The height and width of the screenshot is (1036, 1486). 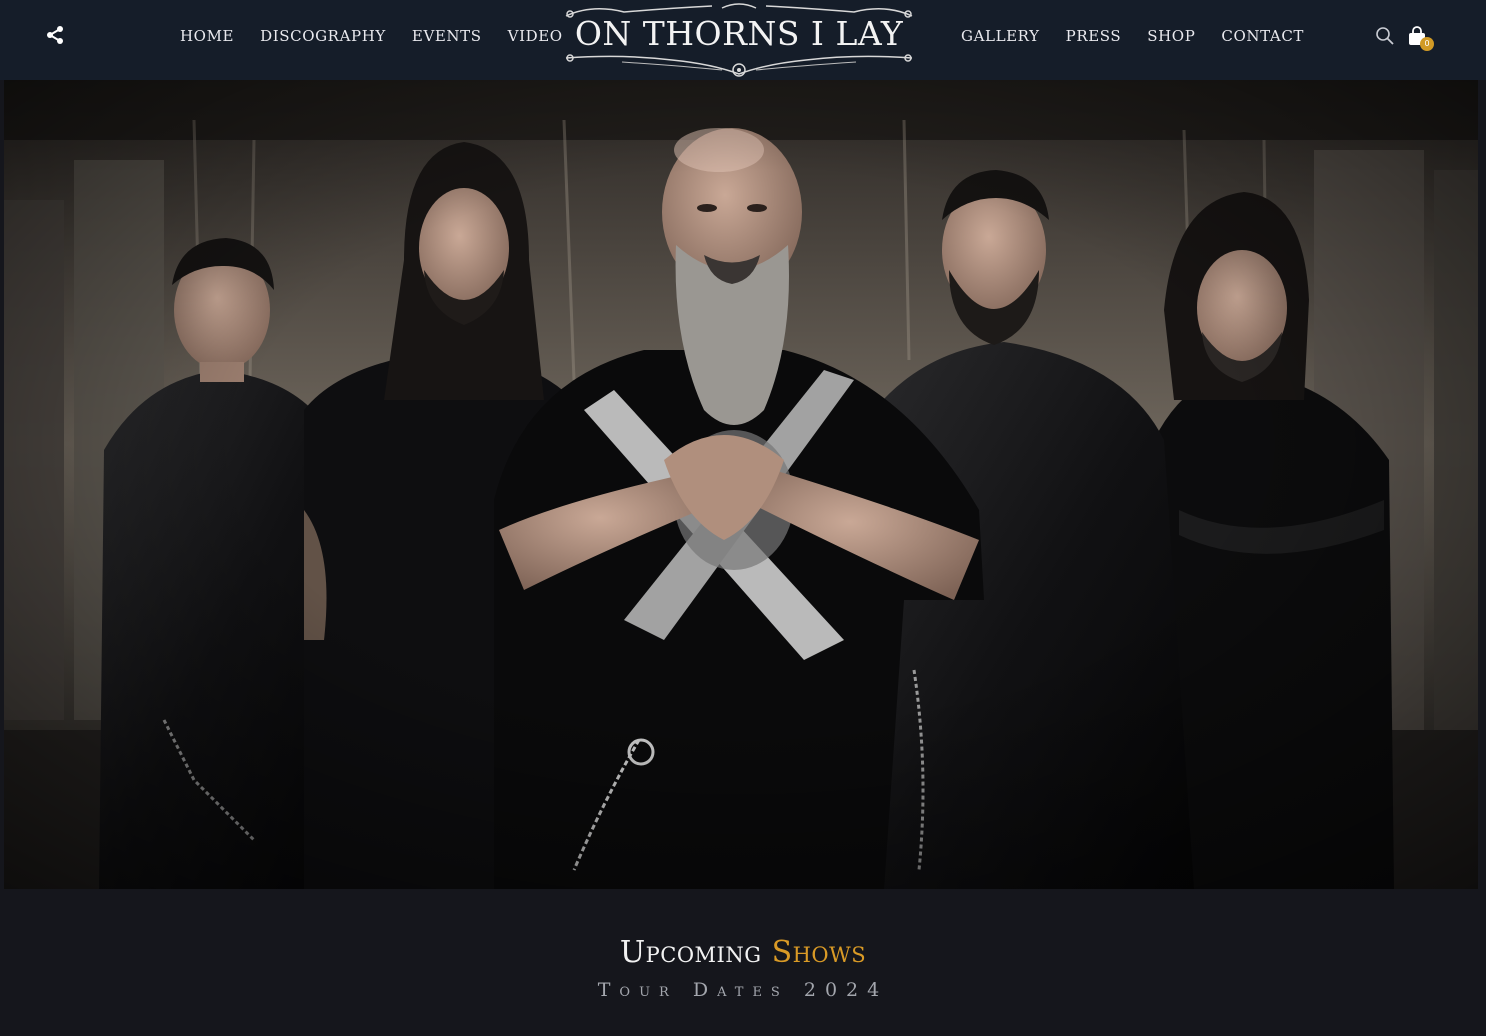 I want to click on main-nav-left: Home Discography Events Video, so click(x=371, y=36).